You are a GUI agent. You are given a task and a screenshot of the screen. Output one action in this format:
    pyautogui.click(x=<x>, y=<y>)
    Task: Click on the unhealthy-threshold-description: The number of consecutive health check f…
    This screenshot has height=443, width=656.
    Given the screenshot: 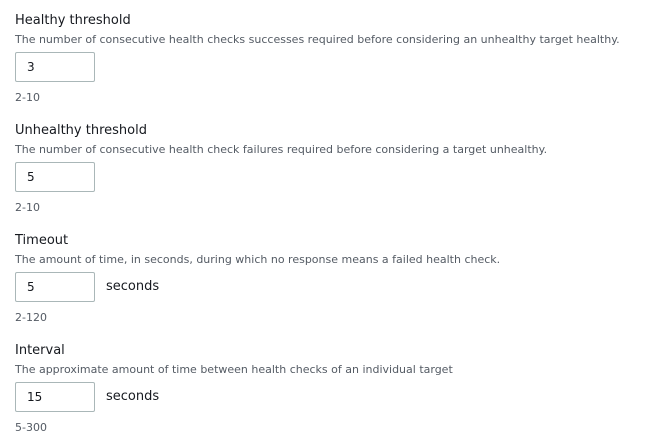 What is the action you would take?
    pyautogui.click(x=281, y=149)
    